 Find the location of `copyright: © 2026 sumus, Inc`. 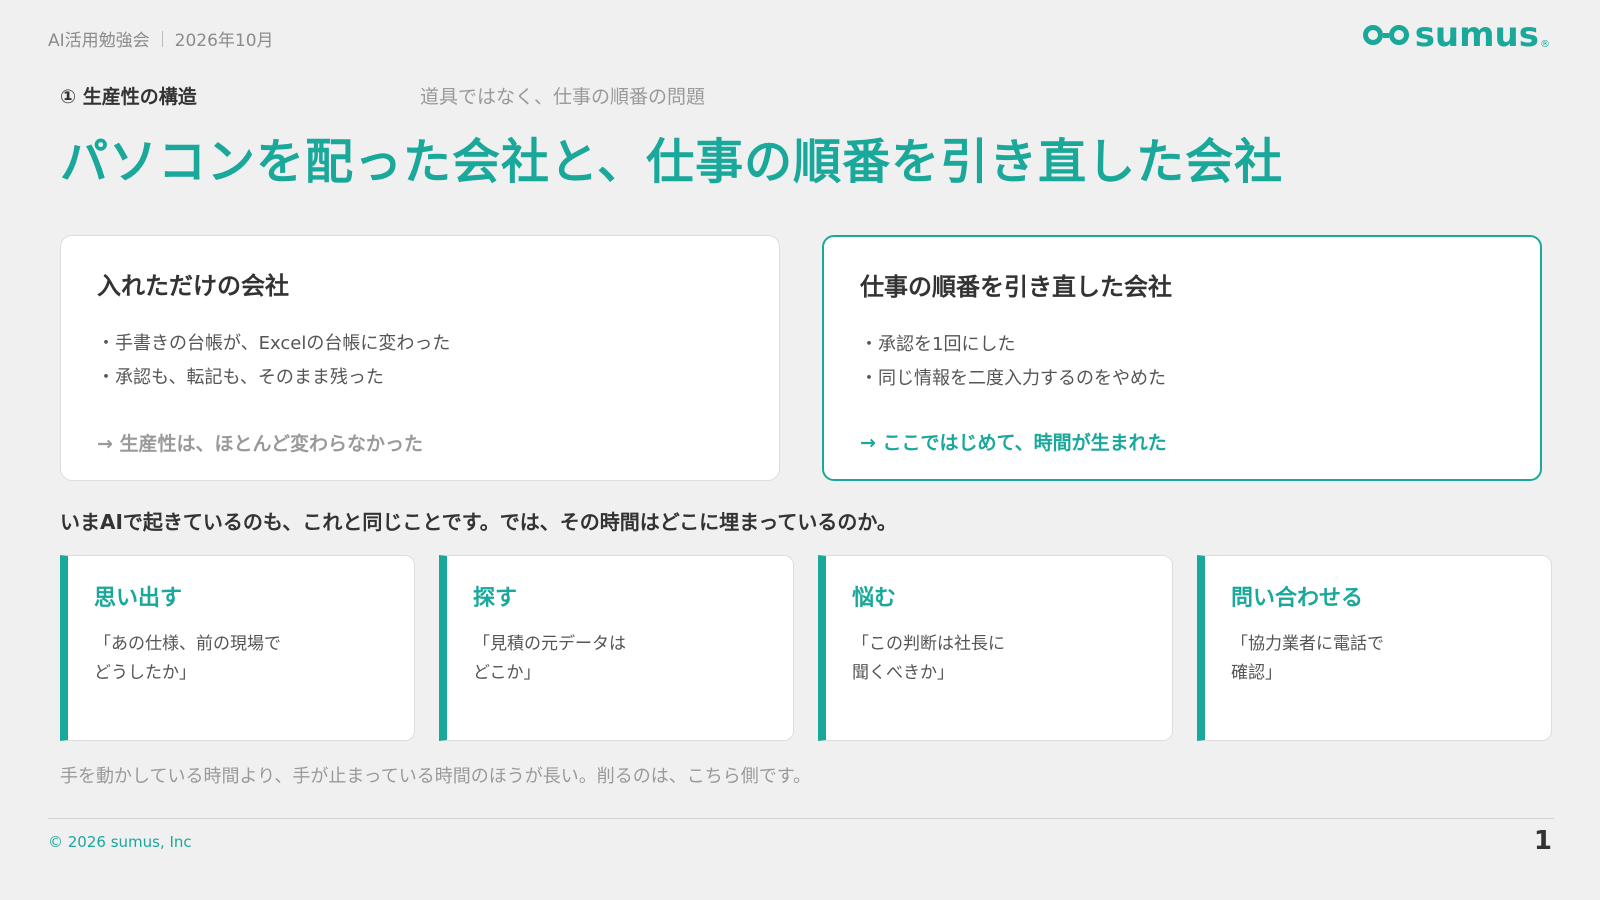

copyright: © 2026 sumus, Inc is located at coordinates (120, 842).